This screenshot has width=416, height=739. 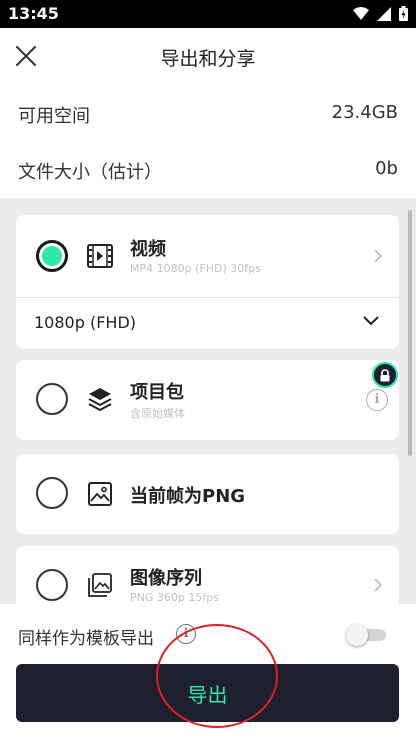 What do you see at coordinates (85, 322) in the screenshot?
I see `resolution-value: 1080p (FHD)` at bounding box center [85, 322].